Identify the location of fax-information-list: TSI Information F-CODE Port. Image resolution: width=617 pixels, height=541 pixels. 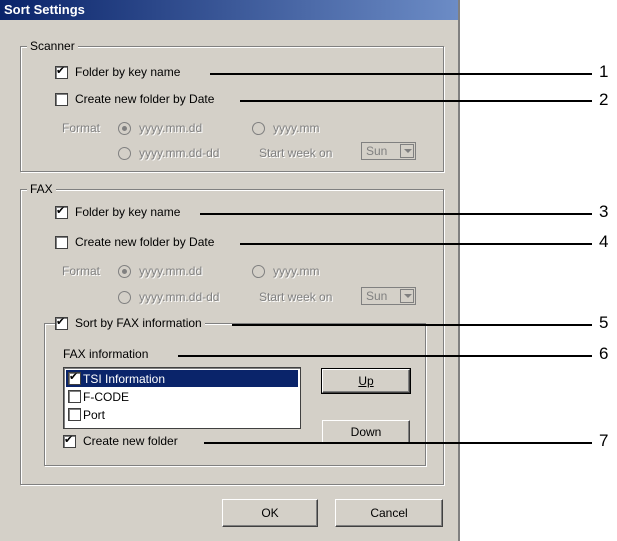
(182, 398).